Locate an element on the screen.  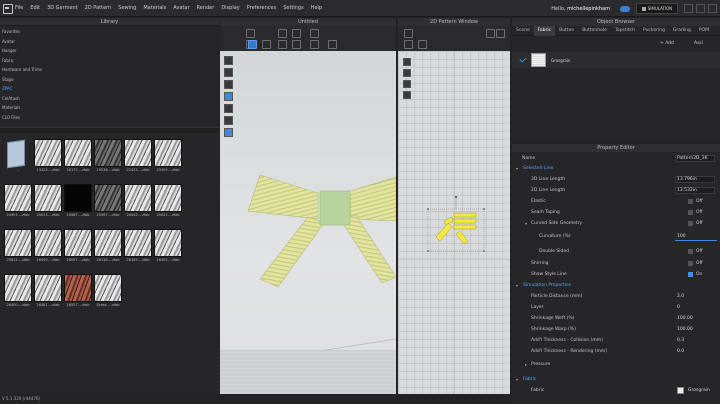
assign-button: Assi is located at coordinates (698, 43).